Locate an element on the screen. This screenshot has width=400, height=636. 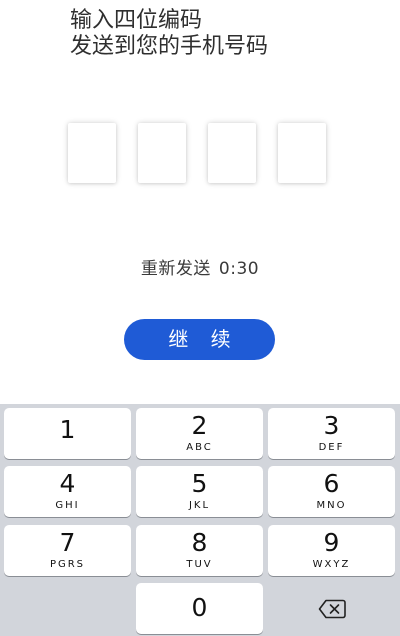
key-7: 7 PGRS is located at coordinates (67, 550).